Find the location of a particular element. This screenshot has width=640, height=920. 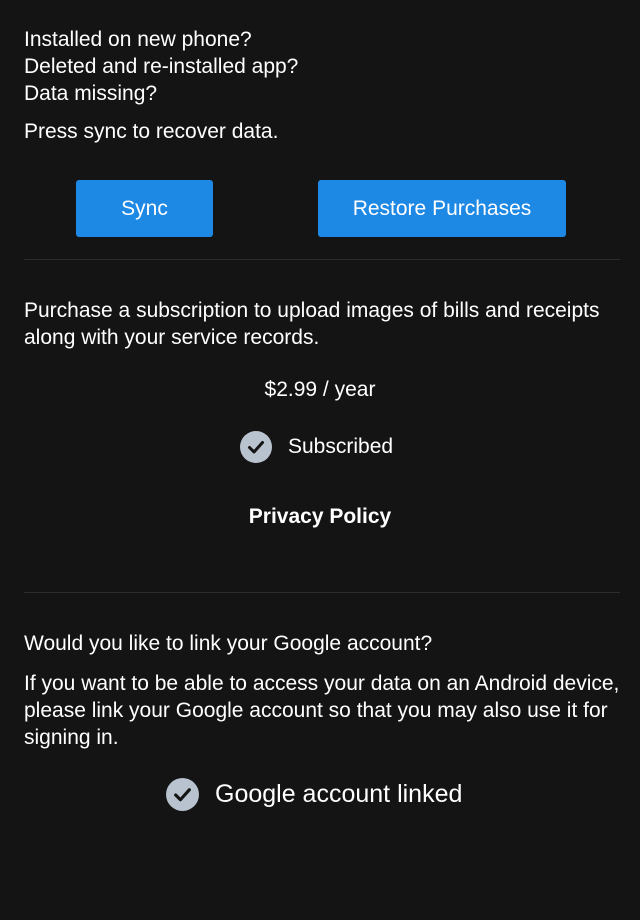

subscribed-status: Subscribed is located at coordinates (316, 447).